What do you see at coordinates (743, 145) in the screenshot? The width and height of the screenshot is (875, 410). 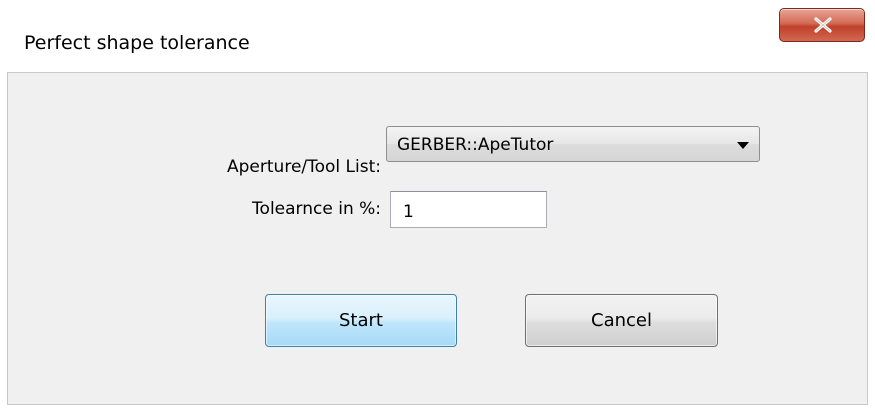 I see `dropdown-arrow-icon` at bounding box center [743, 145].